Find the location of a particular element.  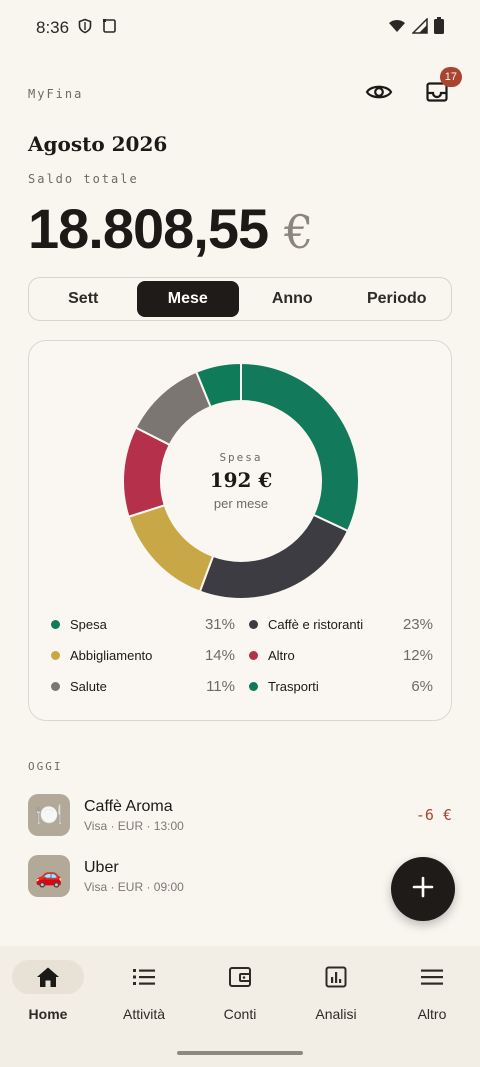

brand-name: MyFina is located at coordinates (56, 94).